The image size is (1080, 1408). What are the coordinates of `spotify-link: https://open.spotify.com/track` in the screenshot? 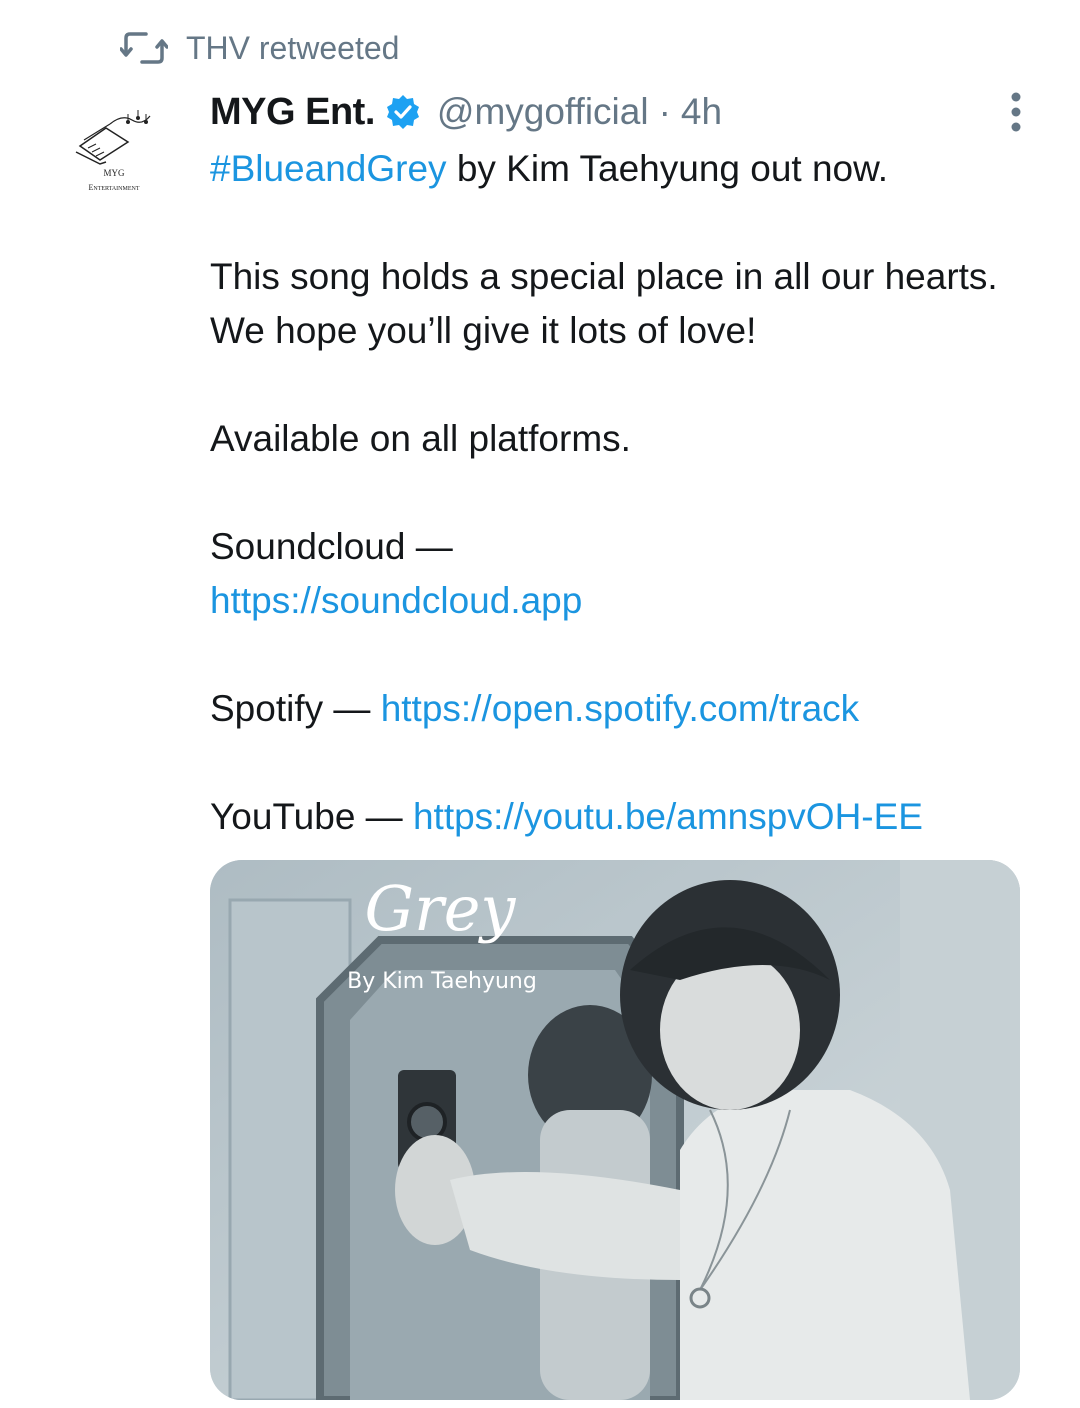 It's located at (620, 708).